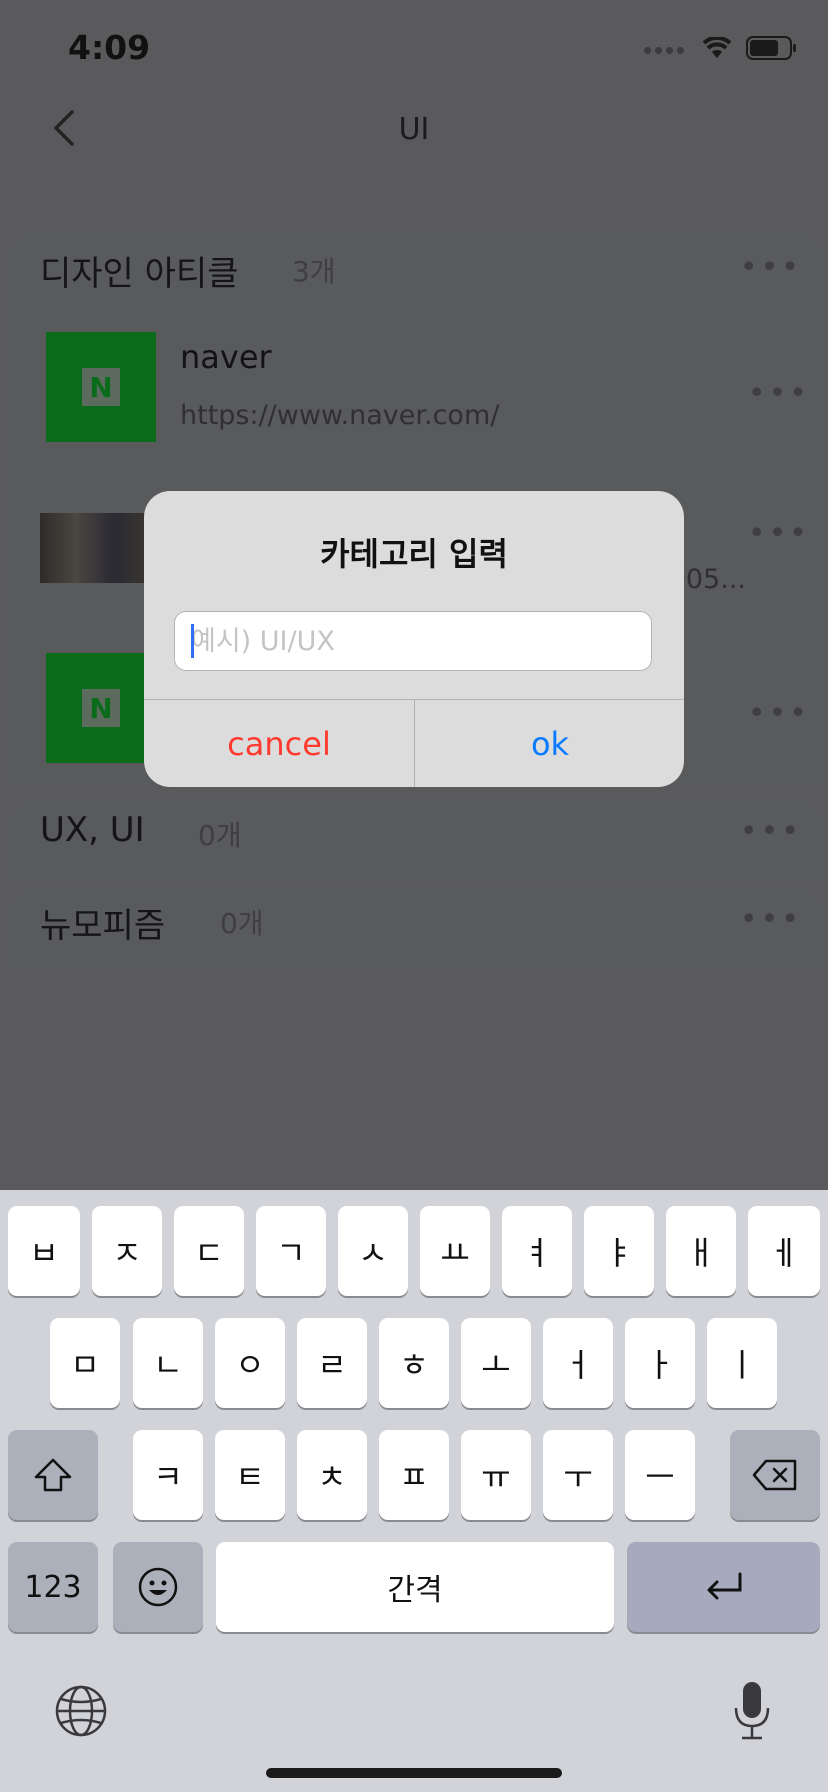  I want to click on key: ㅗ, so click(496, 1363).